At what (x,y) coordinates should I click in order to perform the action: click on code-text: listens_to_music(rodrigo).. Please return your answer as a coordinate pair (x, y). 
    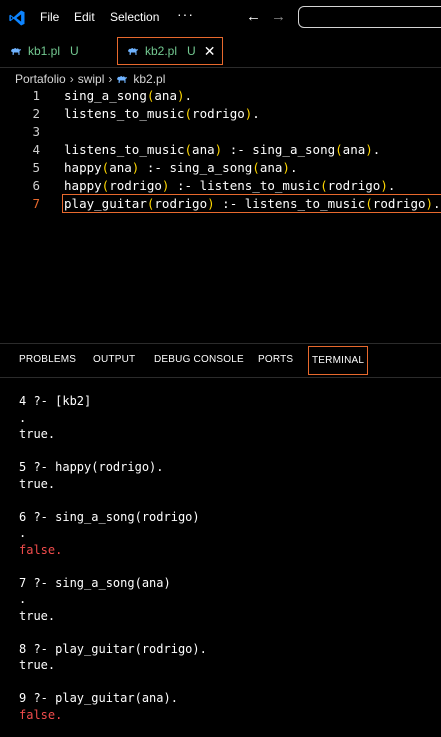
    Looking at the image, I should click on (162, 113).